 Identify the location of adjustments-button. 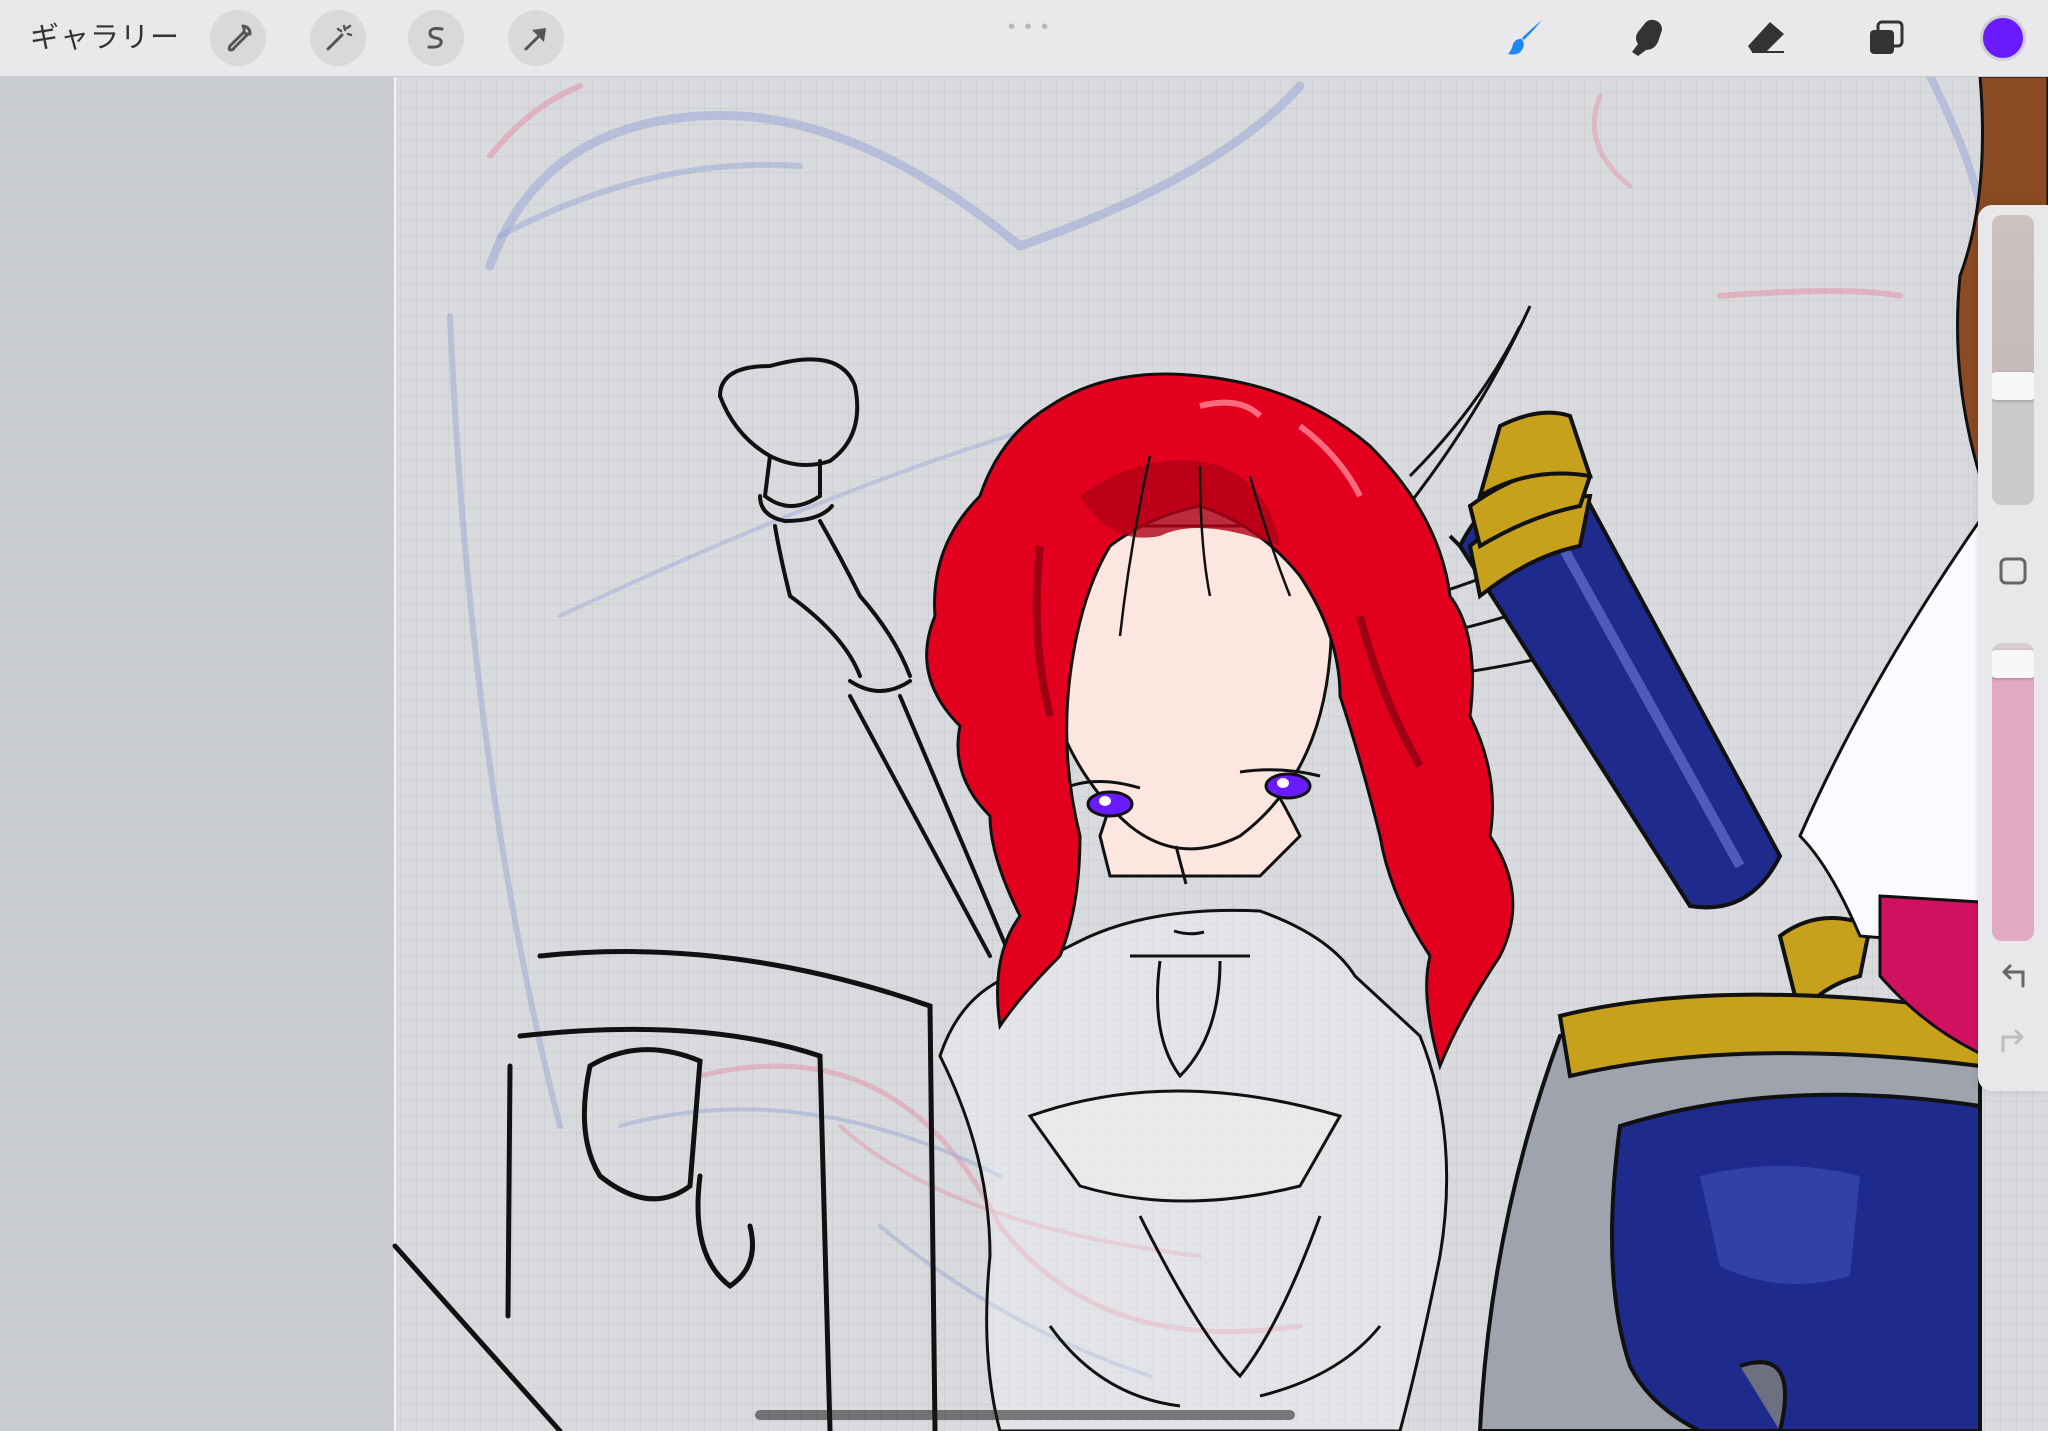
(338, 38).